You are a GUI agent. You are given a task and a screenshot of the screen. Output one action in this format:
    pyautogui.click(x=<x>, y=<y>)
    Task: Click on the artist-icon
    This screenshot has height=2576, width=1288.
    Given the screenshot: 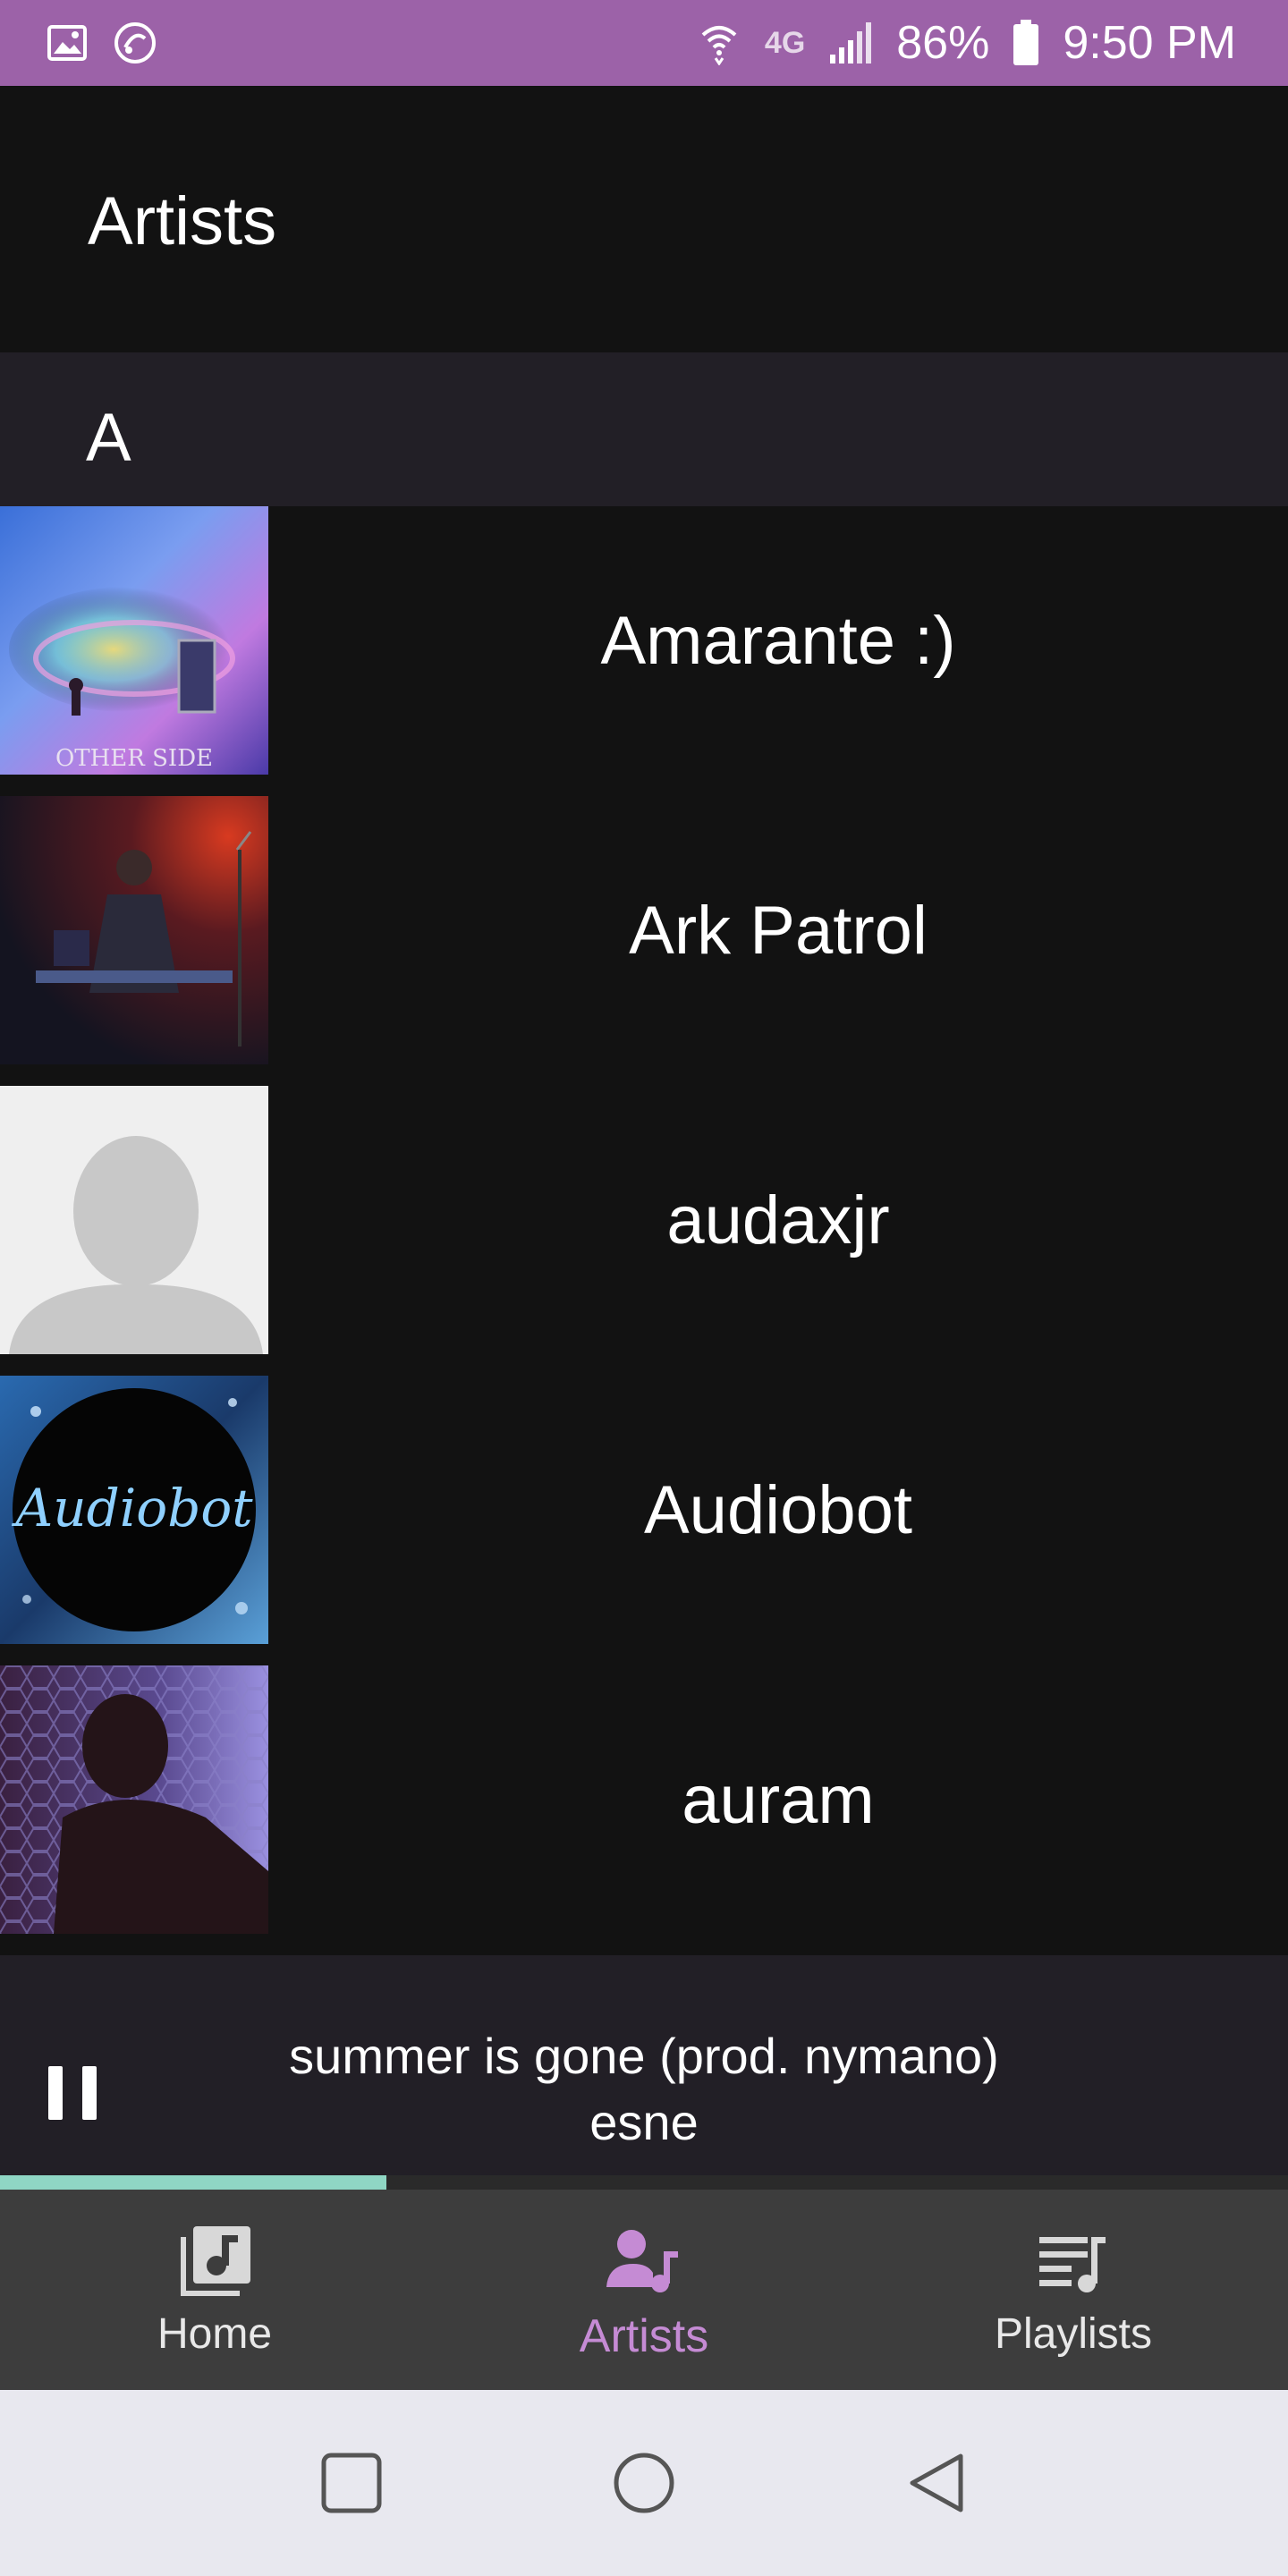 What is the action you would take?
    pyautogui.click(x=644, y=2262)
    